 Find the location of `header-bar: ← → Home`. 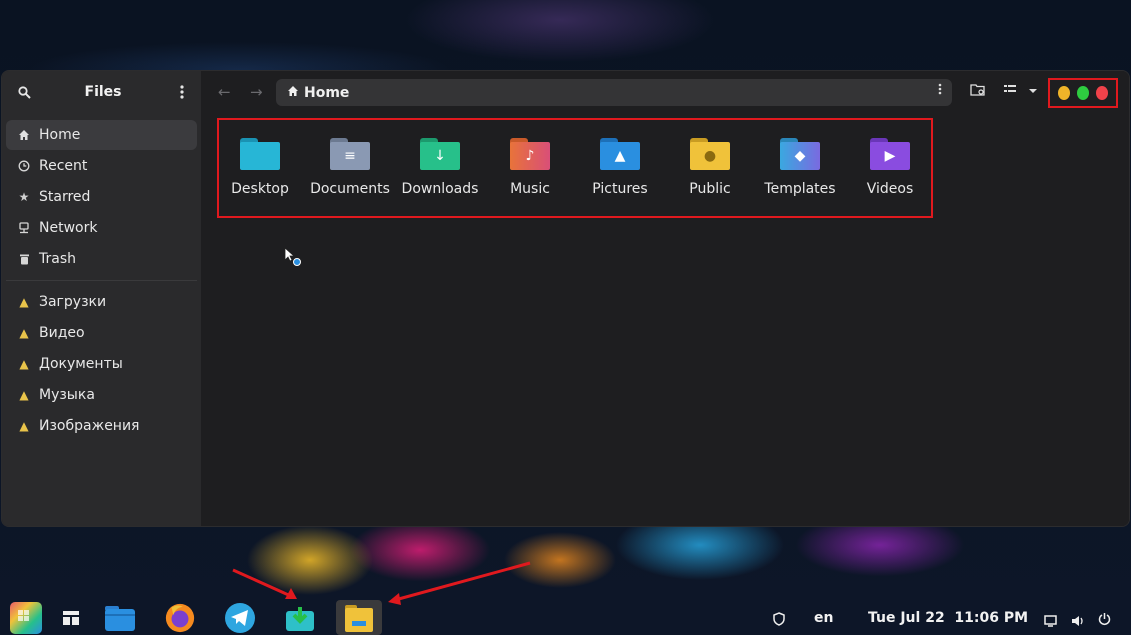

header-bar: ← → Home is located at coordinates (665, 92).